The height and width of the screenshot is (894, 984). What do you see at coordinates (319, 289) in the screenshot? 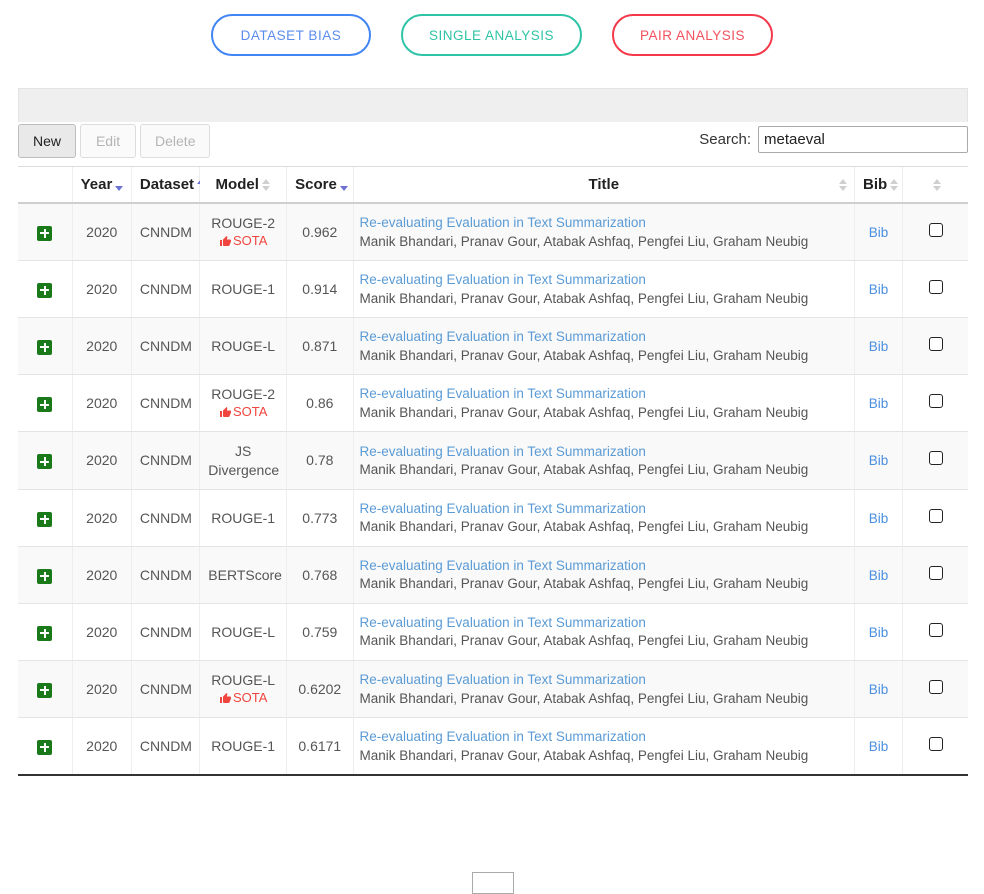
I see `cell-score: 0.914` at bounding box center [319, 289].